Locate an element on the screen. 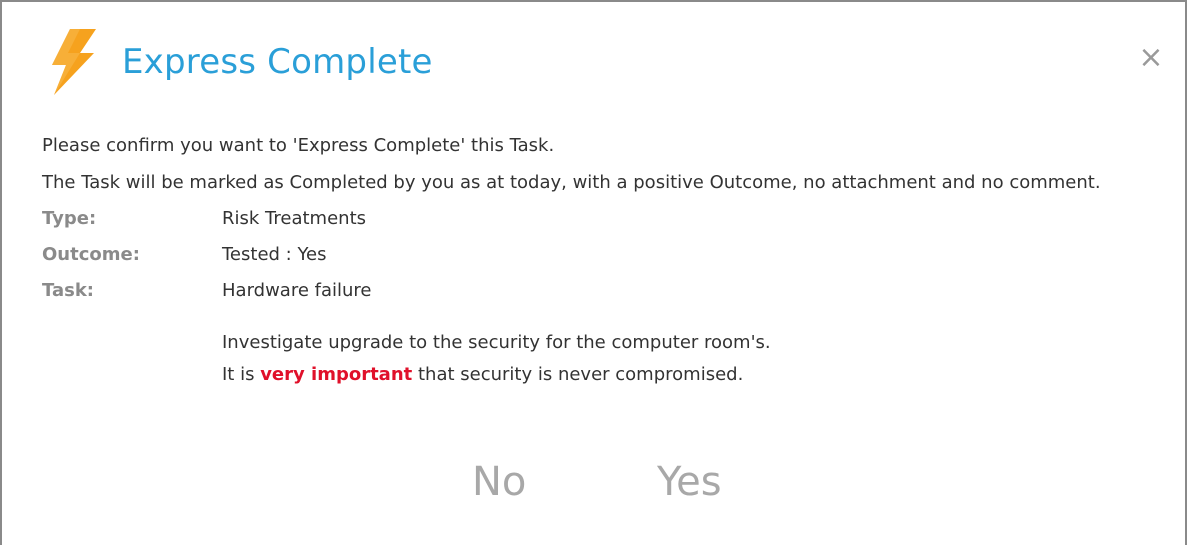  task-value: Hardware failure is located at coordinates (297, 290).